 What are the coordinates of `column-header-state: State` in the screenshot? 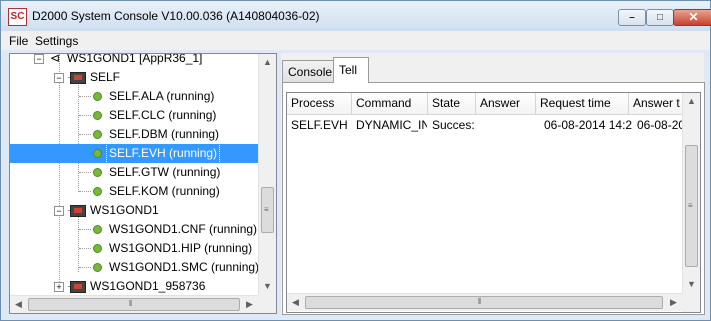 It's located at (452, 104).